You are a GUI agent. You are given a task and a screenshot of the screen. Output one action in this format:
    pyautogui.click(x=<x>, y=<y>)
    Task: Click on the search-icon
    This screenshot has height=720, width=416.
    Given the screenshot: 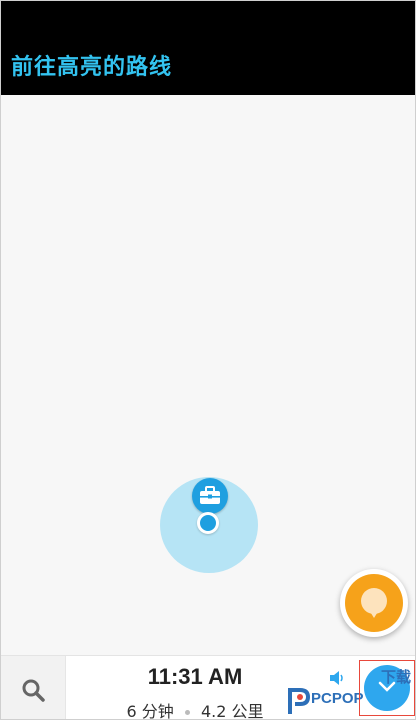 What is the action you would take?
    pyautogui.click(x=33, y=690)
    